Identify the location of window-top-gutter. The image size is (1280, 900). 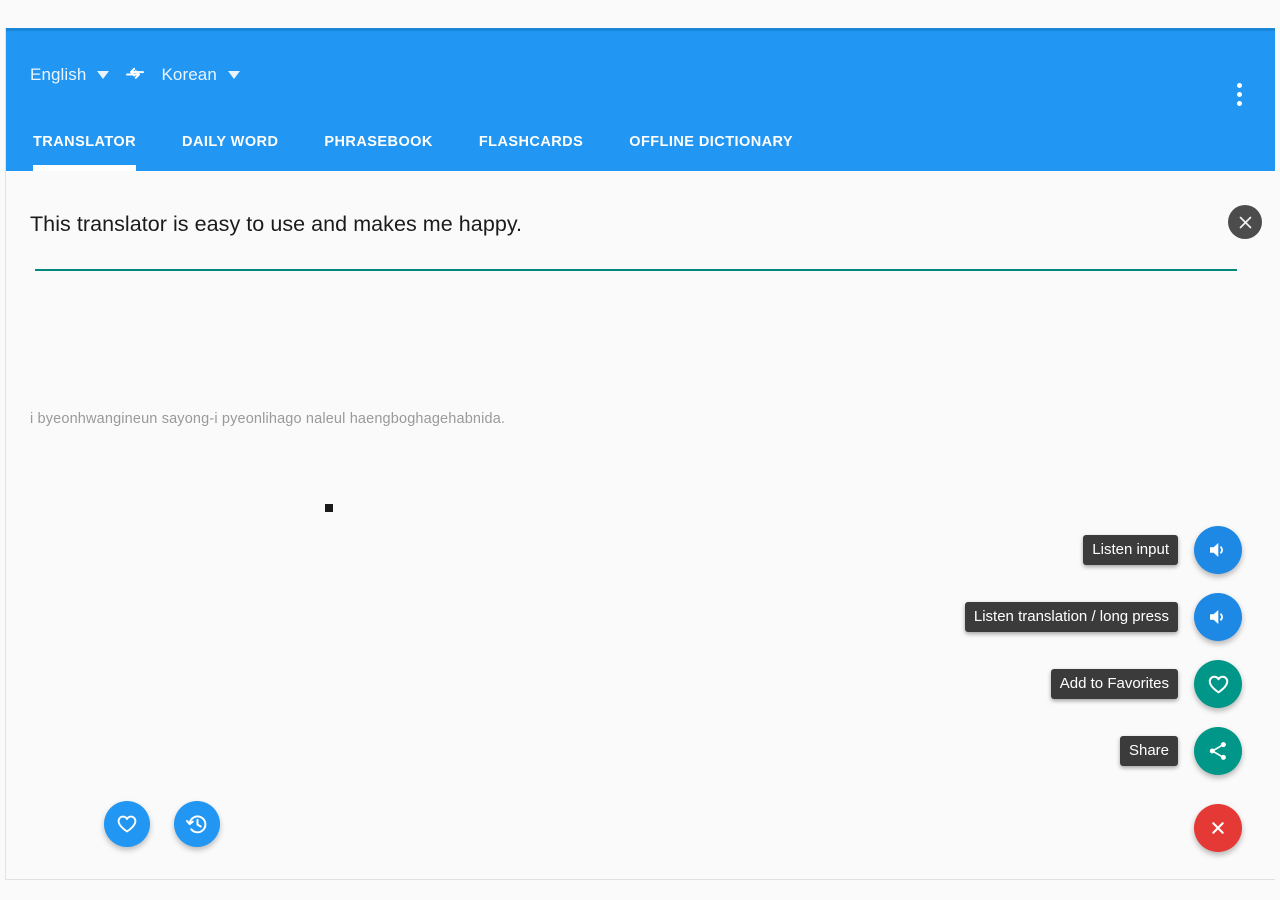
(640, 14).